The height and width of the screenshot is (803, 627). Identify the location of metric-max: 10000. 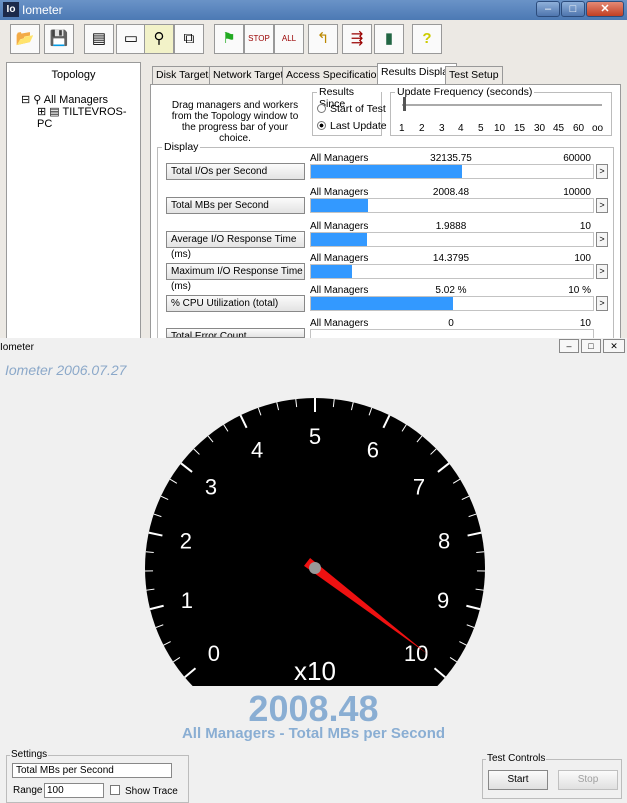
(577, 192).